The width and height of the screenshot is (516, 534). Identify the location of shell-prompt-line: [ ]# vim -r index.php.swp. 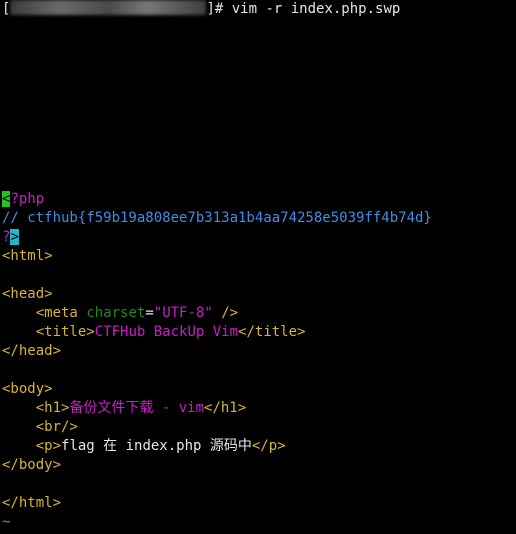
(201, 9).